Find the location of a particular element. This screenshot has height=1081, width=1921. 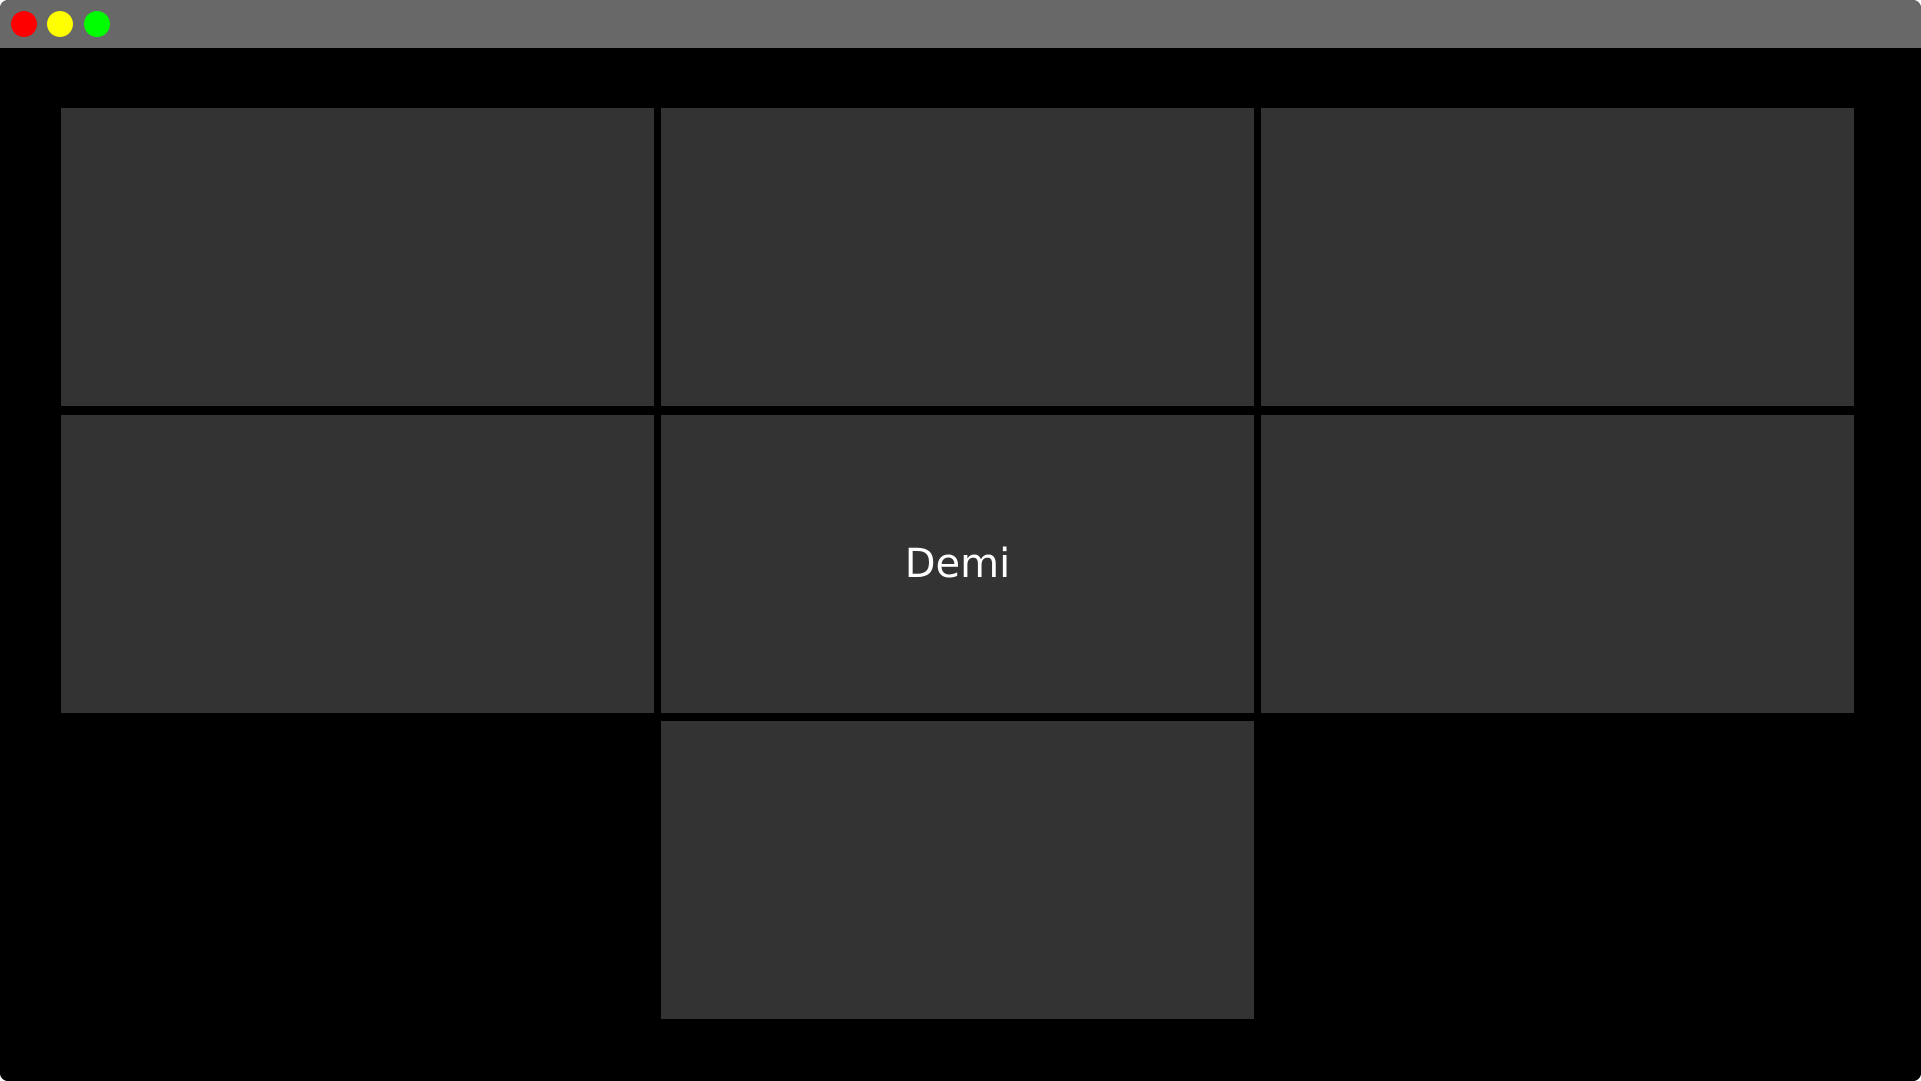

participant-name: Demi is located at coordinates (957, 564).